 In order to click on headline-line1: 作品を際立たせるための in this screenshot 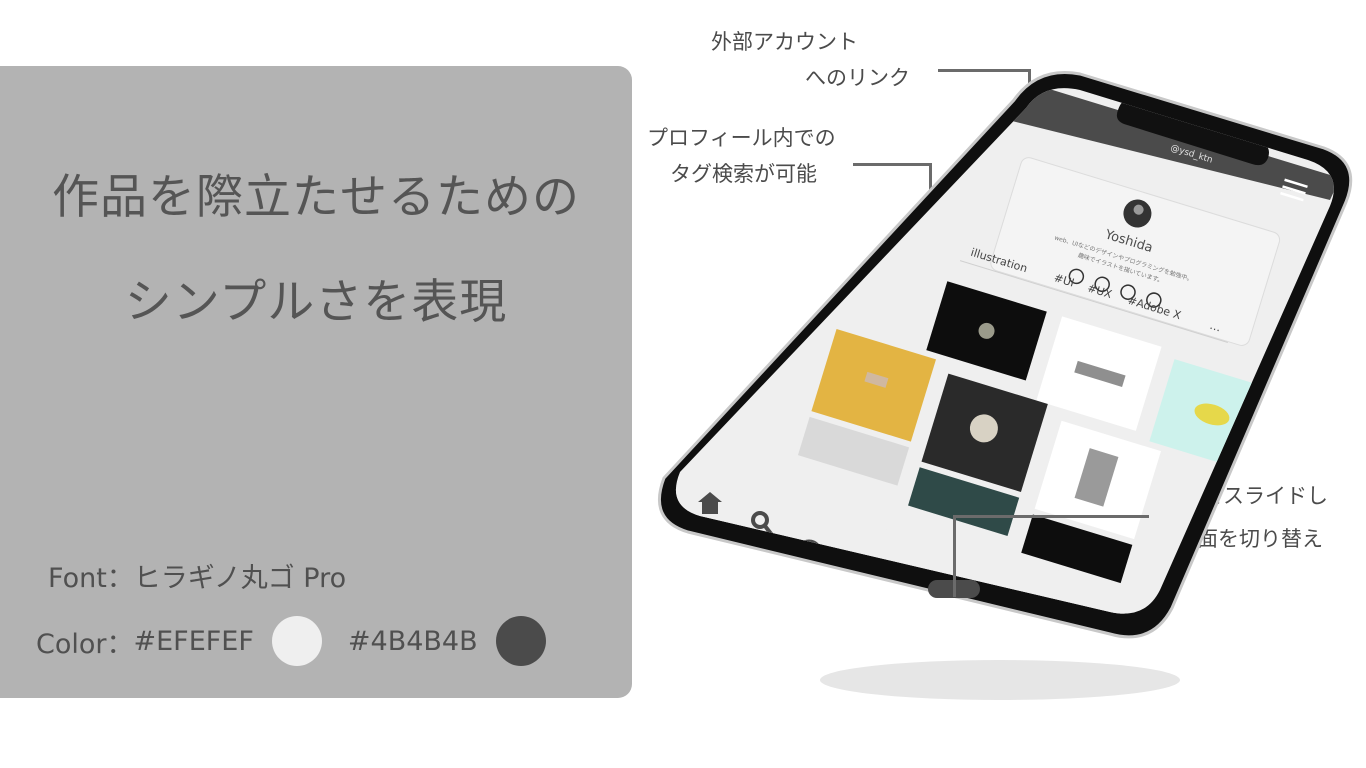, I will do `click(316, 197)`.